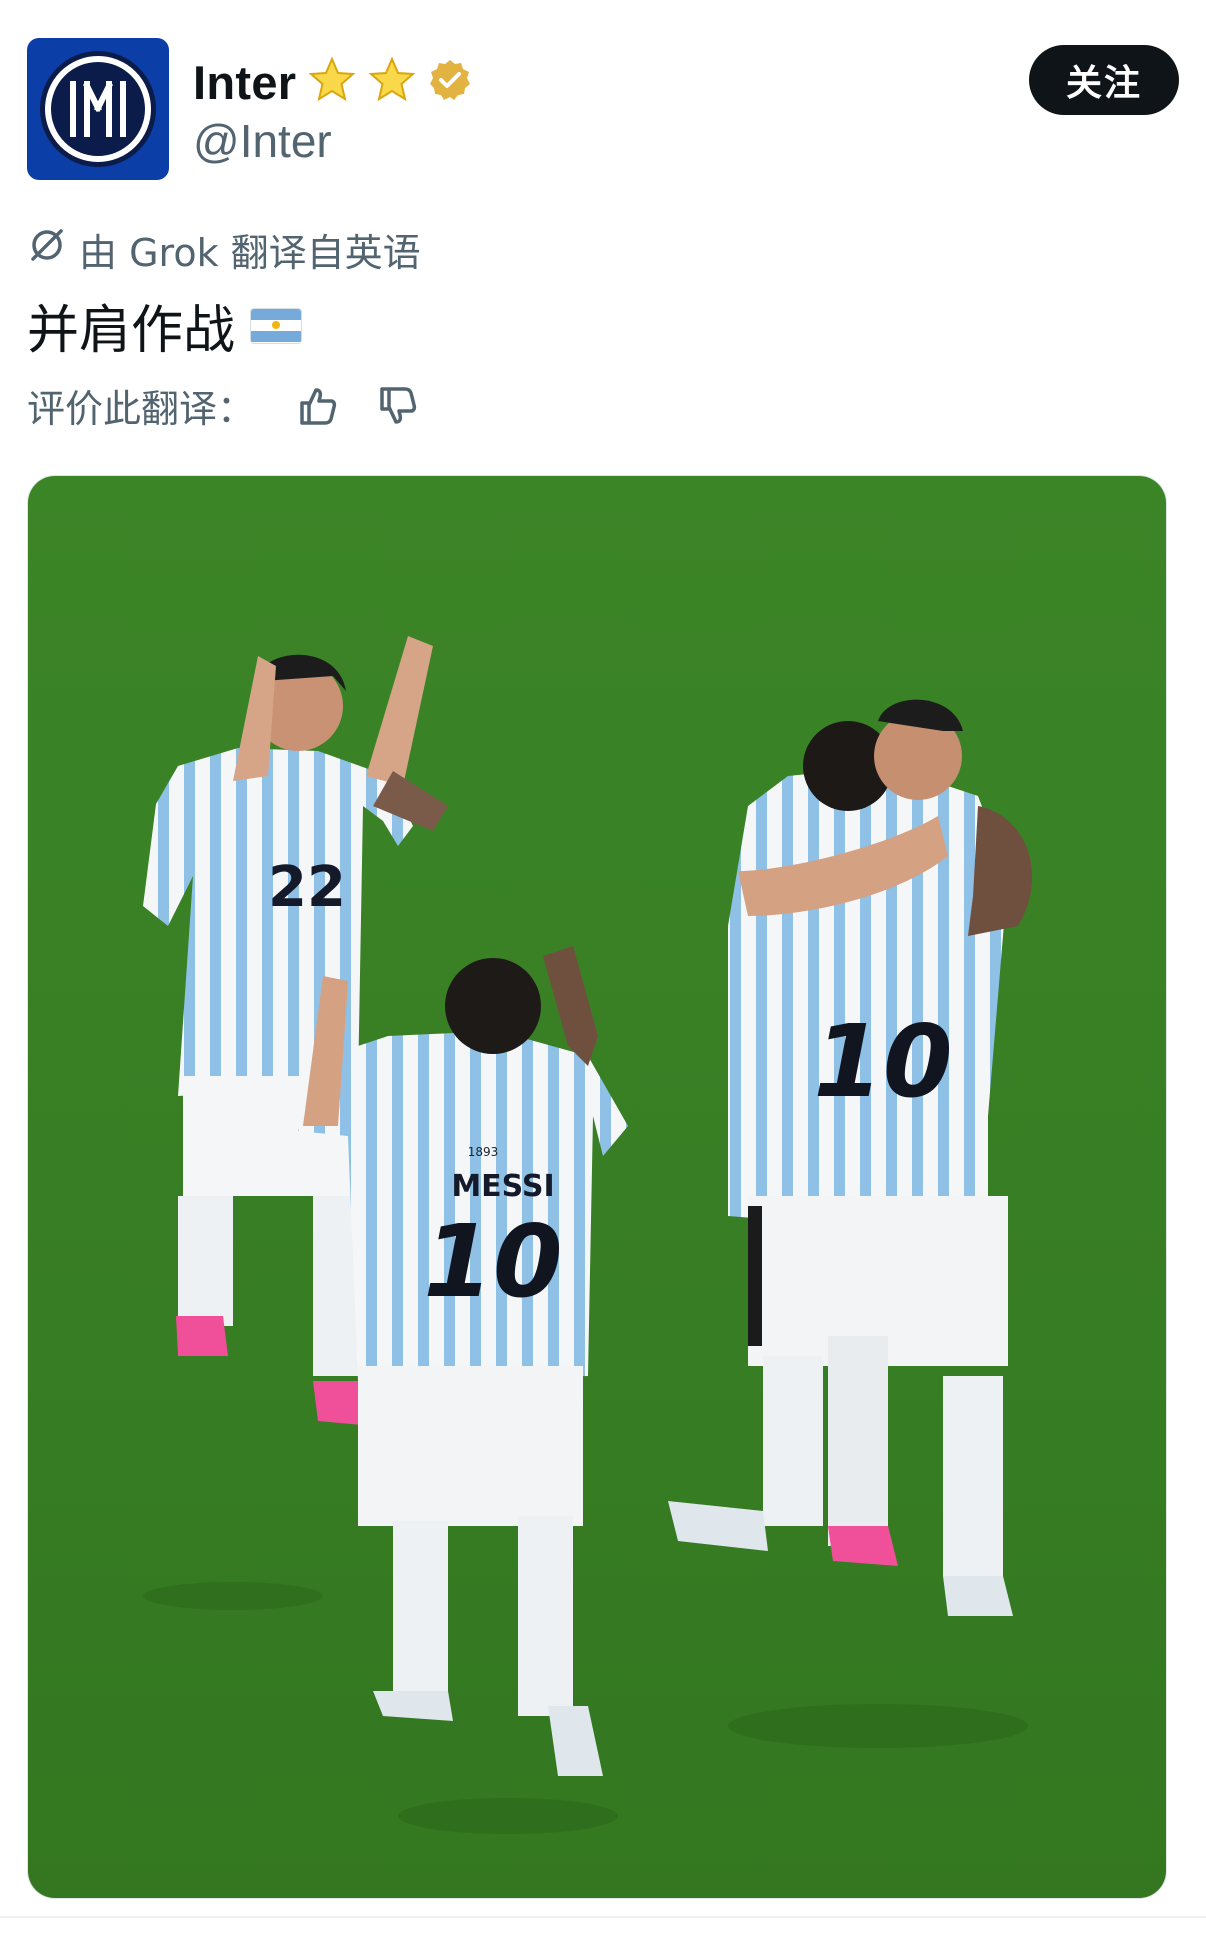  I want to click on thumbs-down-icon, so click(398, 406).